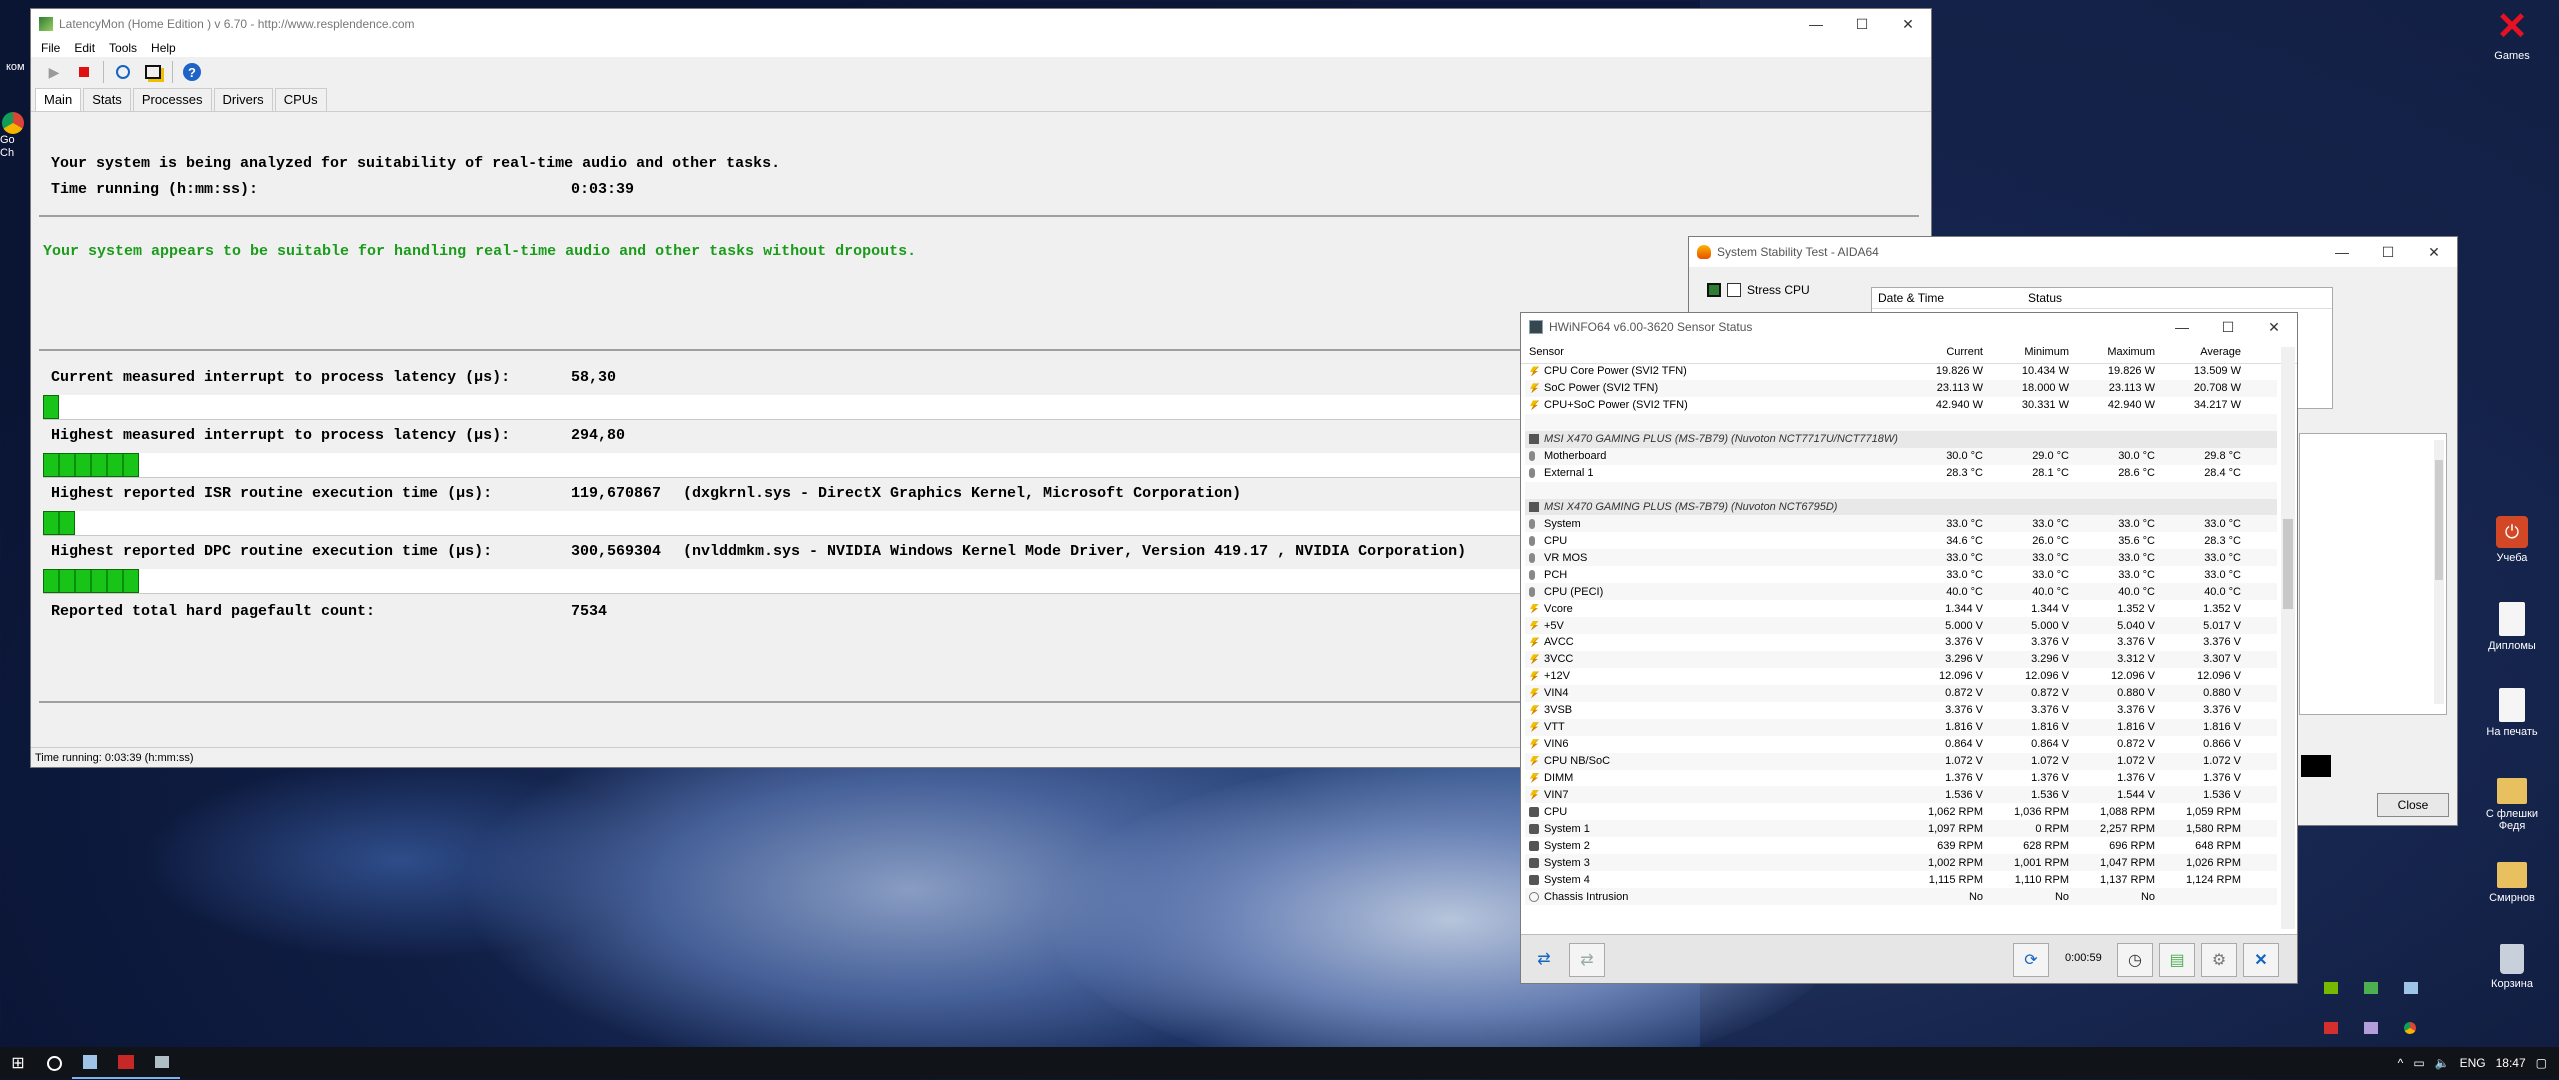 This screenshot has width=2559, height=1080. What do you see at coordinates (84, 72) in the screenshot?
I see `stop-button` at bounding box center [84, 72].